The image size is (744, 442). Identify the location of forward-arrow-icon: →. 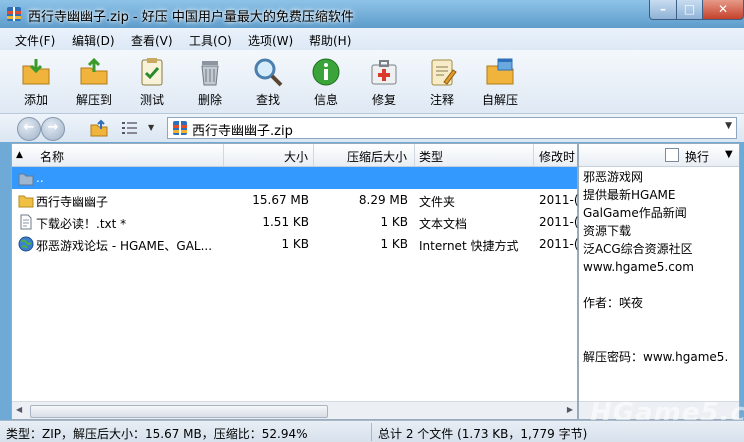
(53, 127).